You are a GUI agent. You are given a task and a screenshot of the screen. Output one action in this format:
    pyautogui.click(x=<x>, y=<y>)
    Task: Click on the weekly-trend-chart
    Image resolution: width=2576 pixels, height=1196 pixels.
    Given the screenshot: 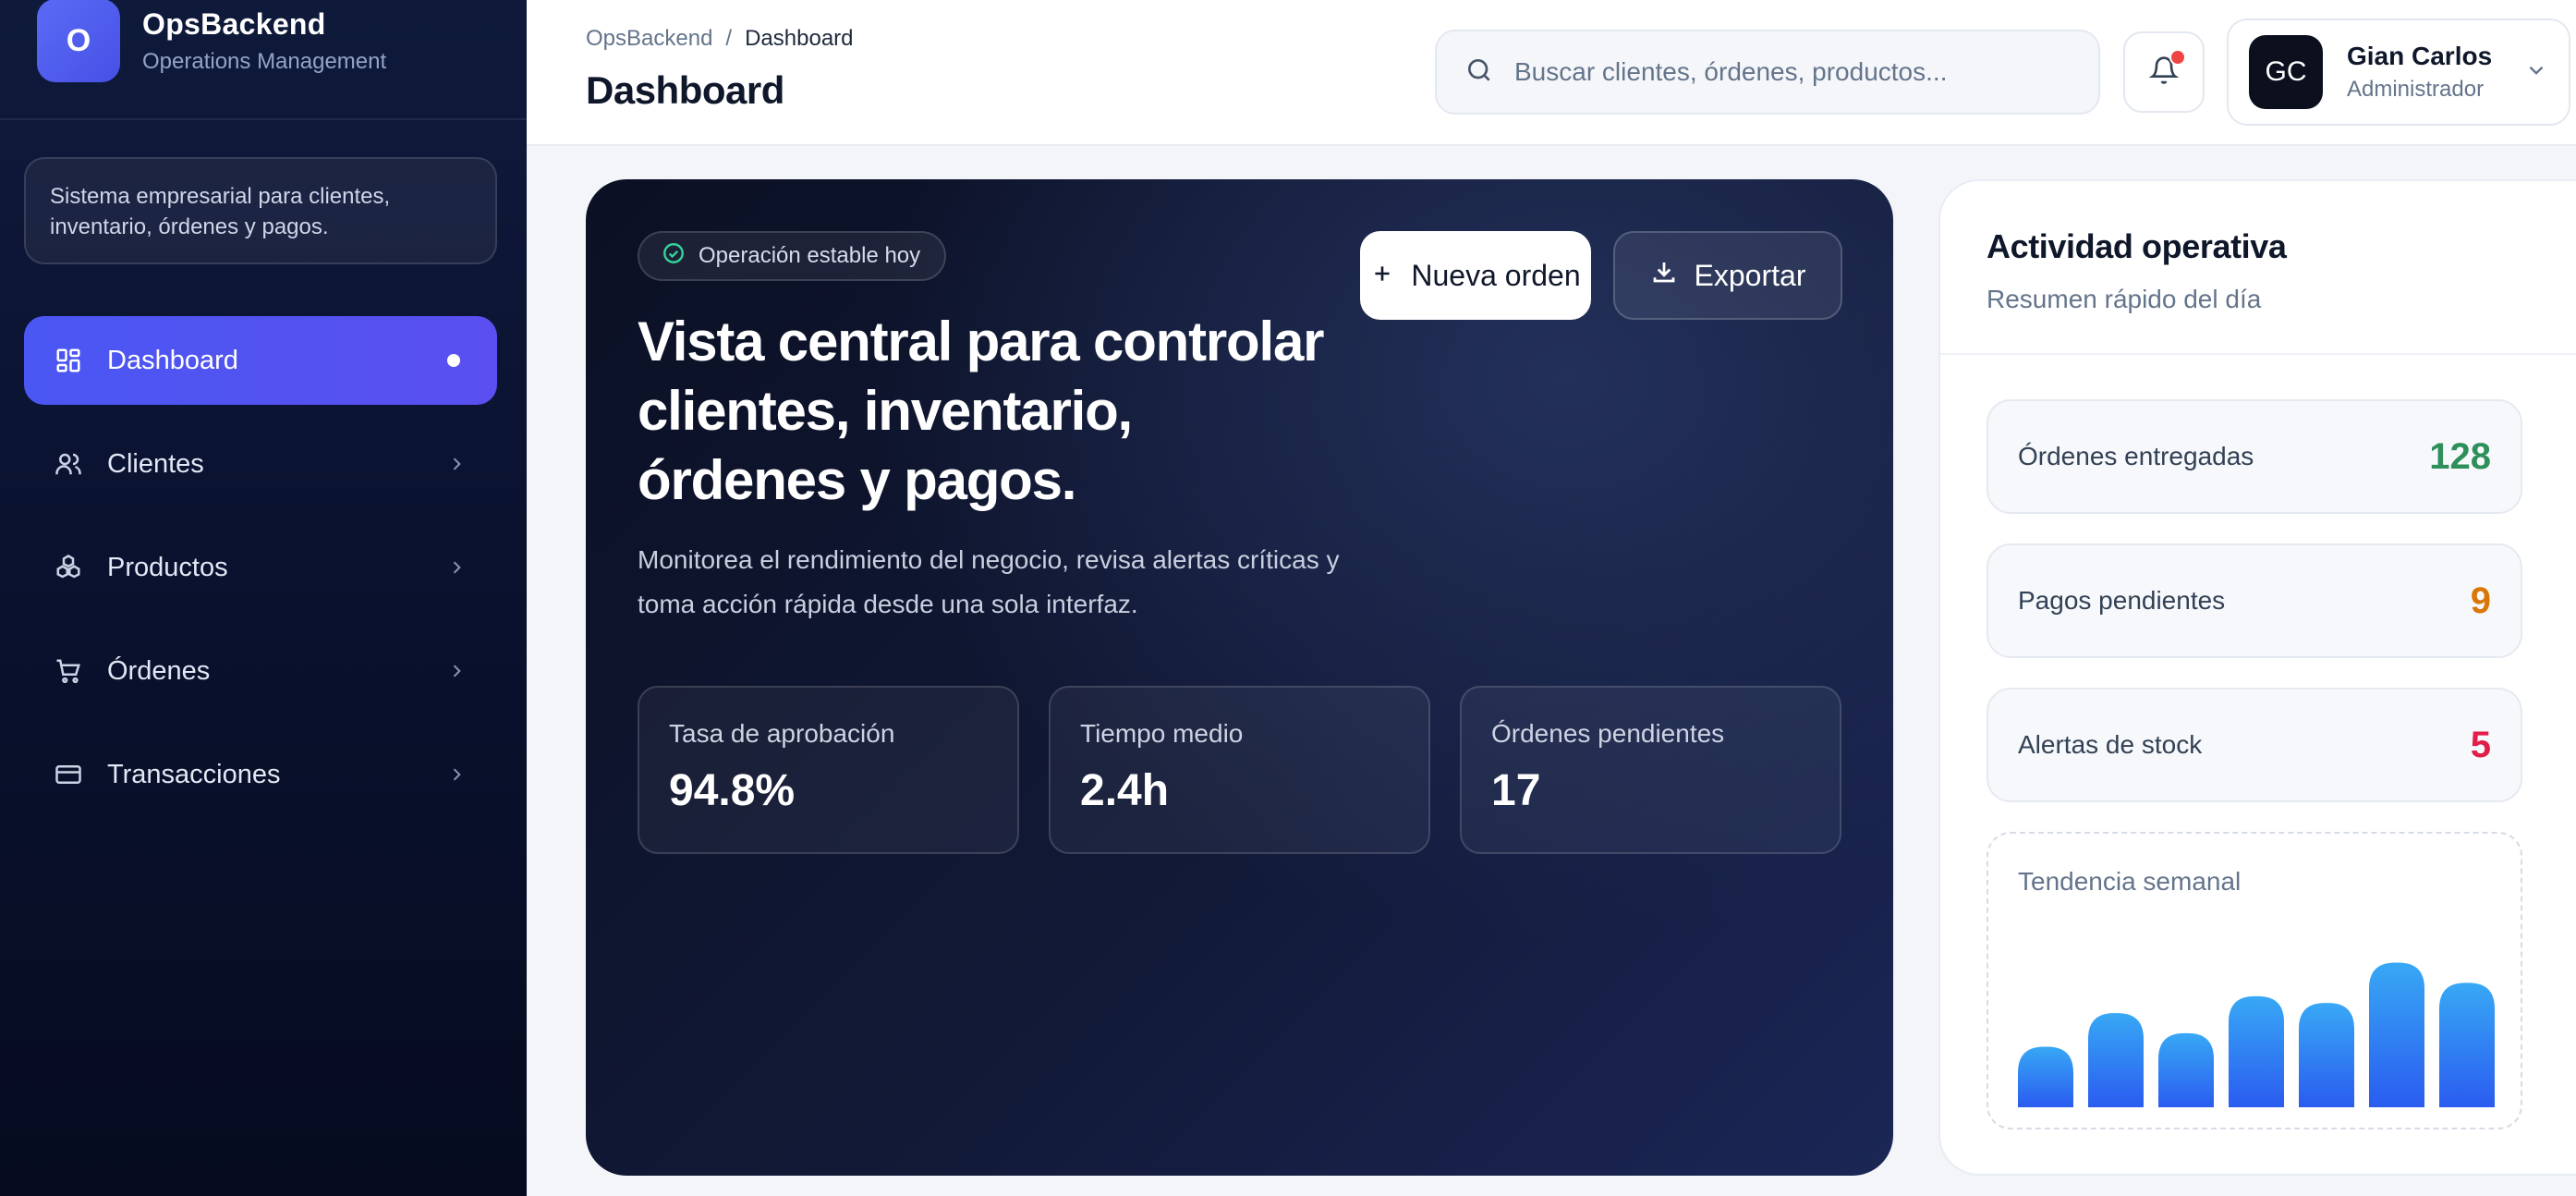 What is the action you would take?
    pyautogui.click(x=2256, y=1035)
    